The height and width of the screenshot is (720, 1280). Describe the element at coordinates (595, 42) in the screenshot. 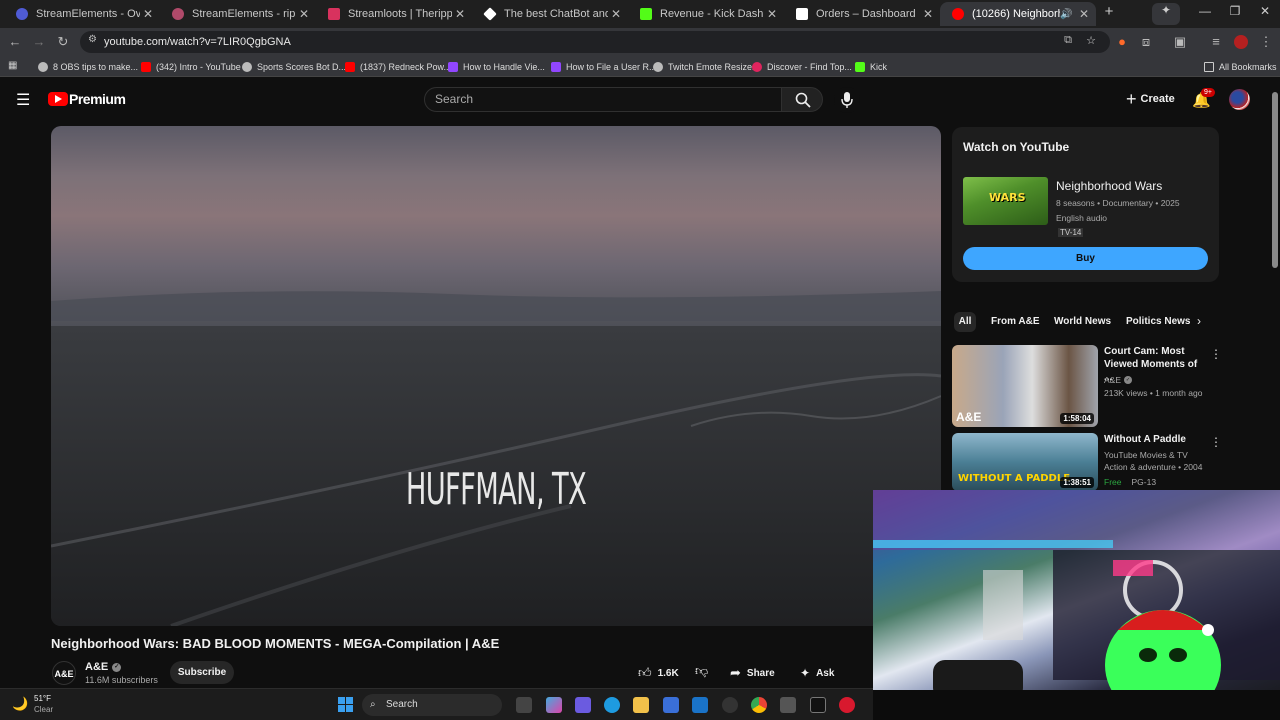

I see `address-bar: ⚙ youtube.com/watch?v=7LIR0QgbGNA ⧉ ☆` at that location.